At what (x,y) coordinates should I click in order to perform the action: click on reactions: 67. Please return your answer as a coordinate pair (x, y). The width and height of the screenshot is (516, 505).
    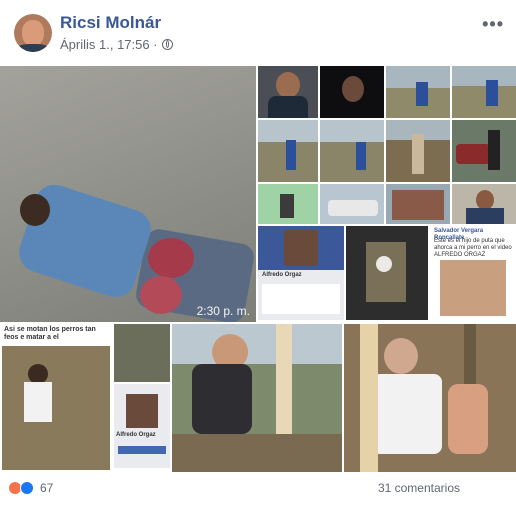
    Looking at the image, I should click on (30, 488).